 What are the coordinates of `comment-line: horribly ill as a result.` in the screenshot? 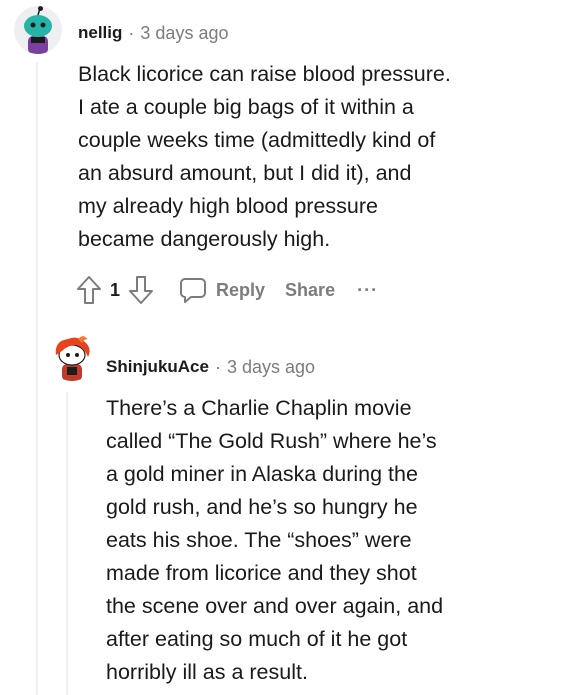 It's located at (207, 672).